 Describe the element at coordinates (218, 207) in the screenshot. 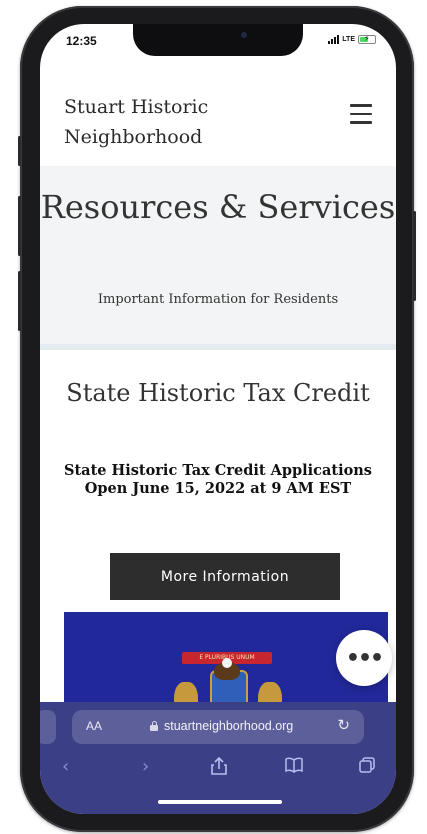

I see `hero-title: Resources & Services` at that location.